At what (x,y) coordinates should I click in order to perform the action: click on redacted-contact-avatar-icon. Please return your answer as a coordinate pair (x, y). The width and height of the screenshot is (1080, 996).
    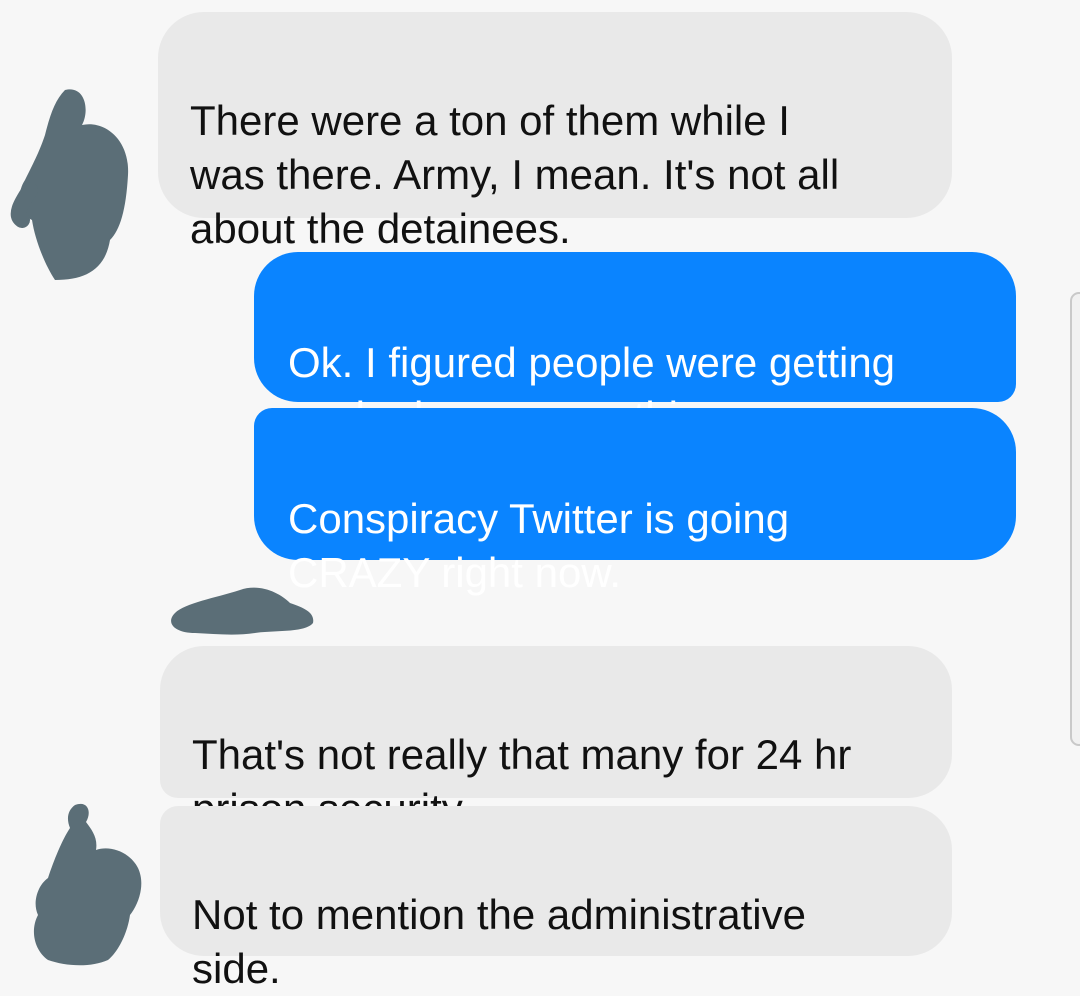
    Looking at the image, I should click on (69, 185).